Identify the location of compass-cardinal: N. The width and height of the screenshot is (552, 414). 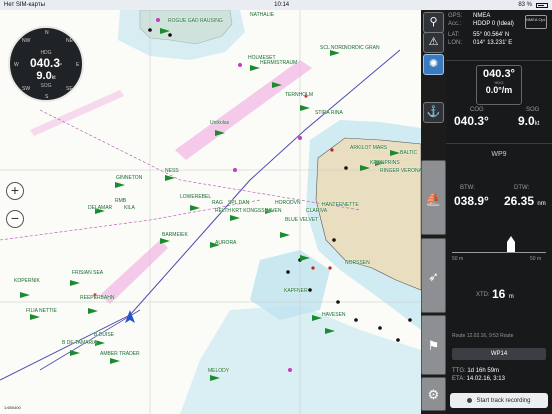
(47, 33).